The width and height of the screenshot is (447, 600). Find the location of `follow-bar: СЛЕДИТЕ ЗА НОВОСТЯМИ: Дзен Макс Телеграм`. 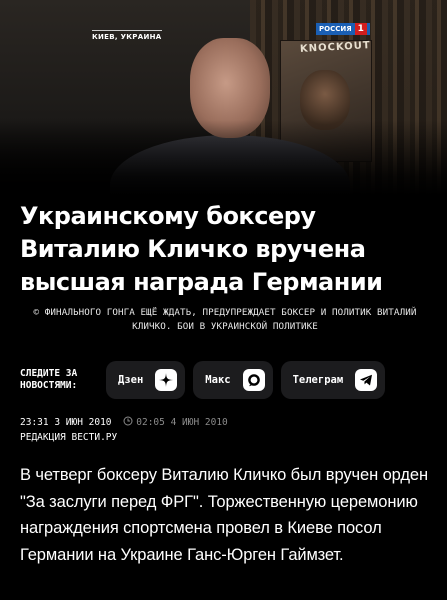

follow-bar: СЛЕДИТЕ ЗА НОВОСТЯМИ: Дзен Макс Телеграм is located at coordinates (230, 380).